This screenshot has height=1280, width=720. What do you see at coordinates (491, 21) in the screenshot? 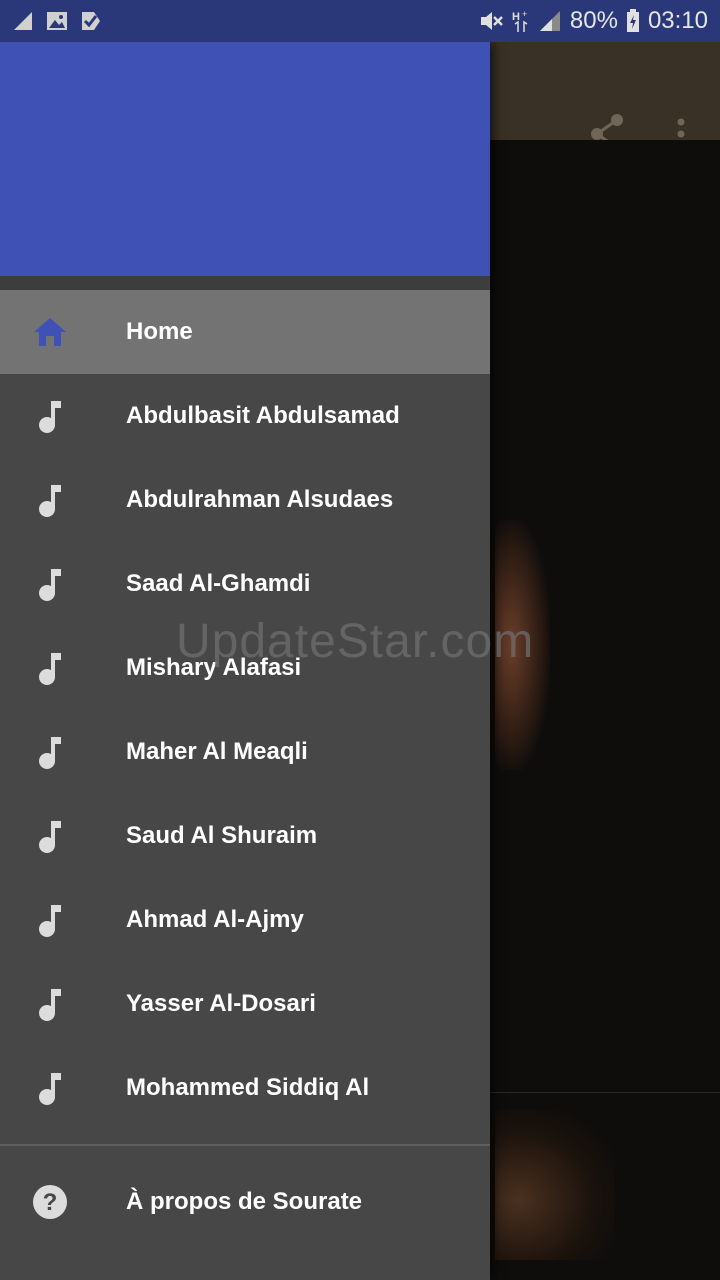
I see `mute-icon` at bounding box center [491, 21].